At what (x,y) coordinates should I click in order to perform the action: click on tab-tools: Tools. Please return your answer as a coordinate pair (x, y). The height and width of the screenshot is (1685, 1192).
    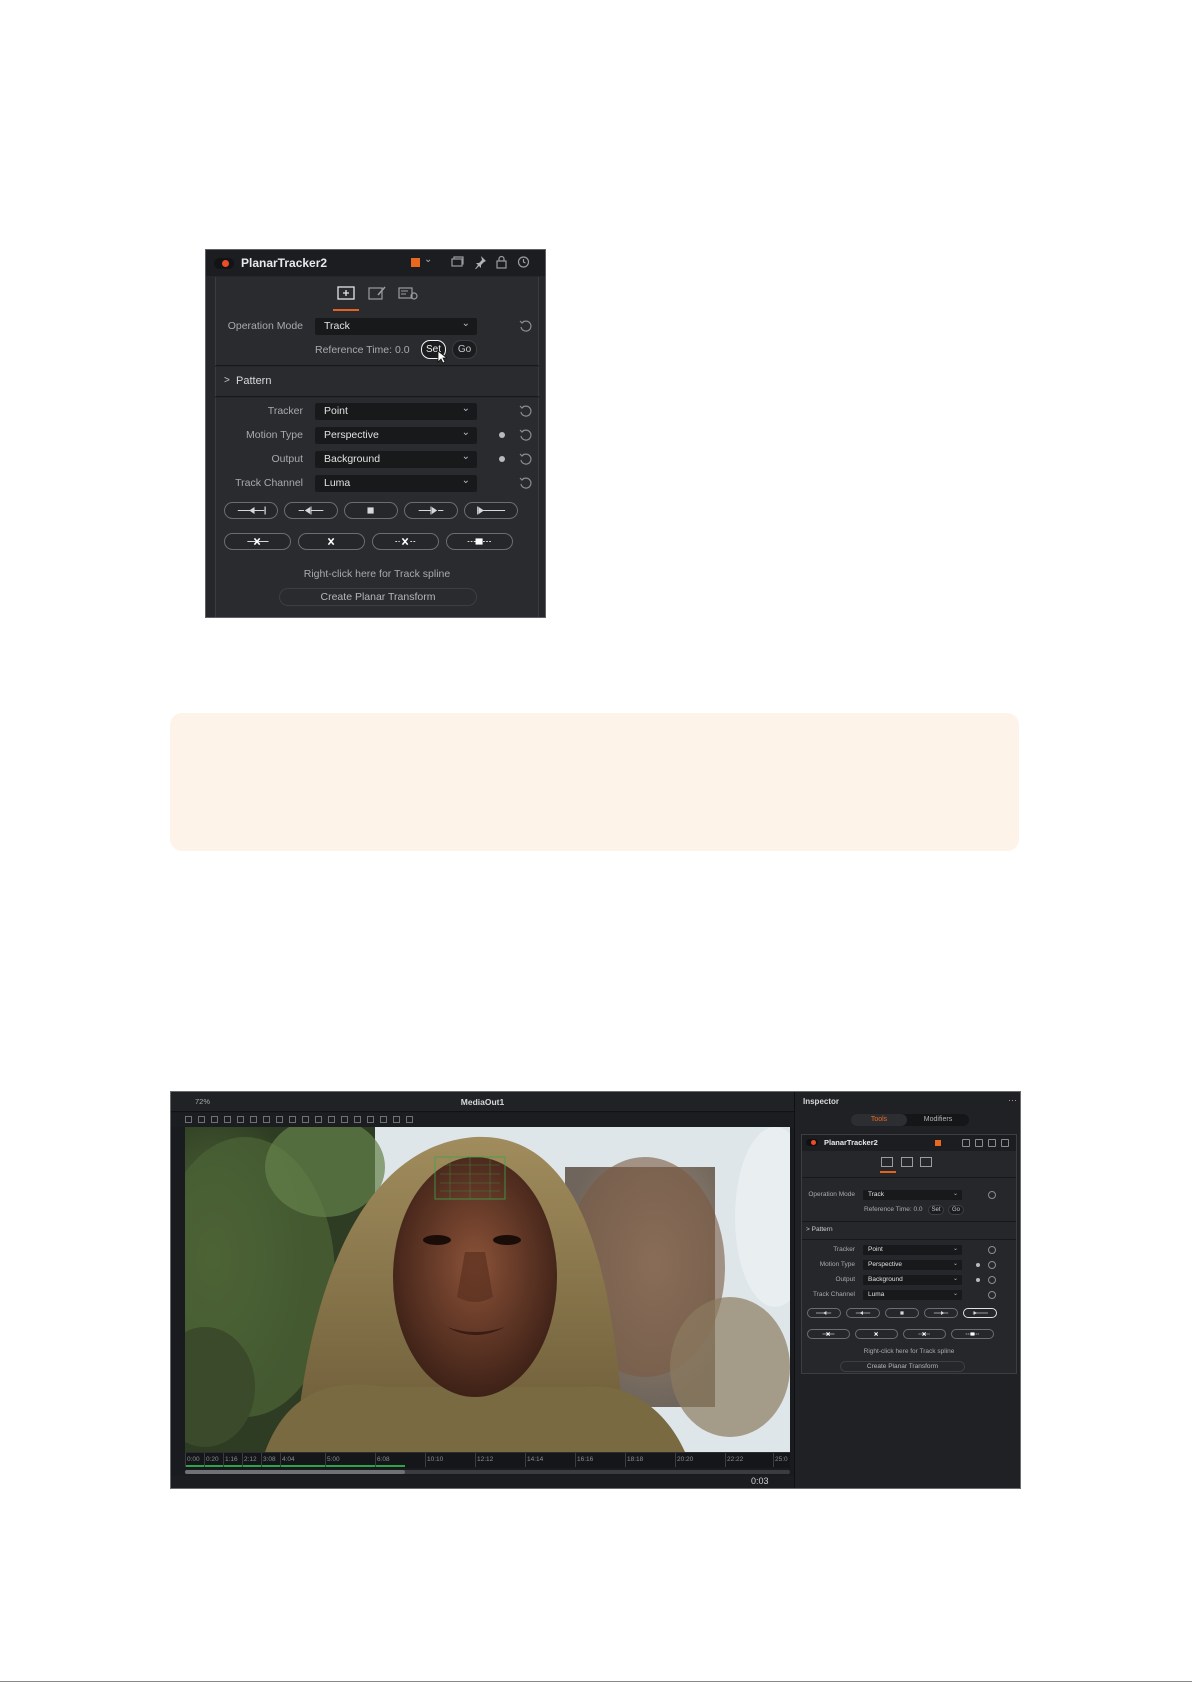
    Looking at the image, I should click on (879, 1120).